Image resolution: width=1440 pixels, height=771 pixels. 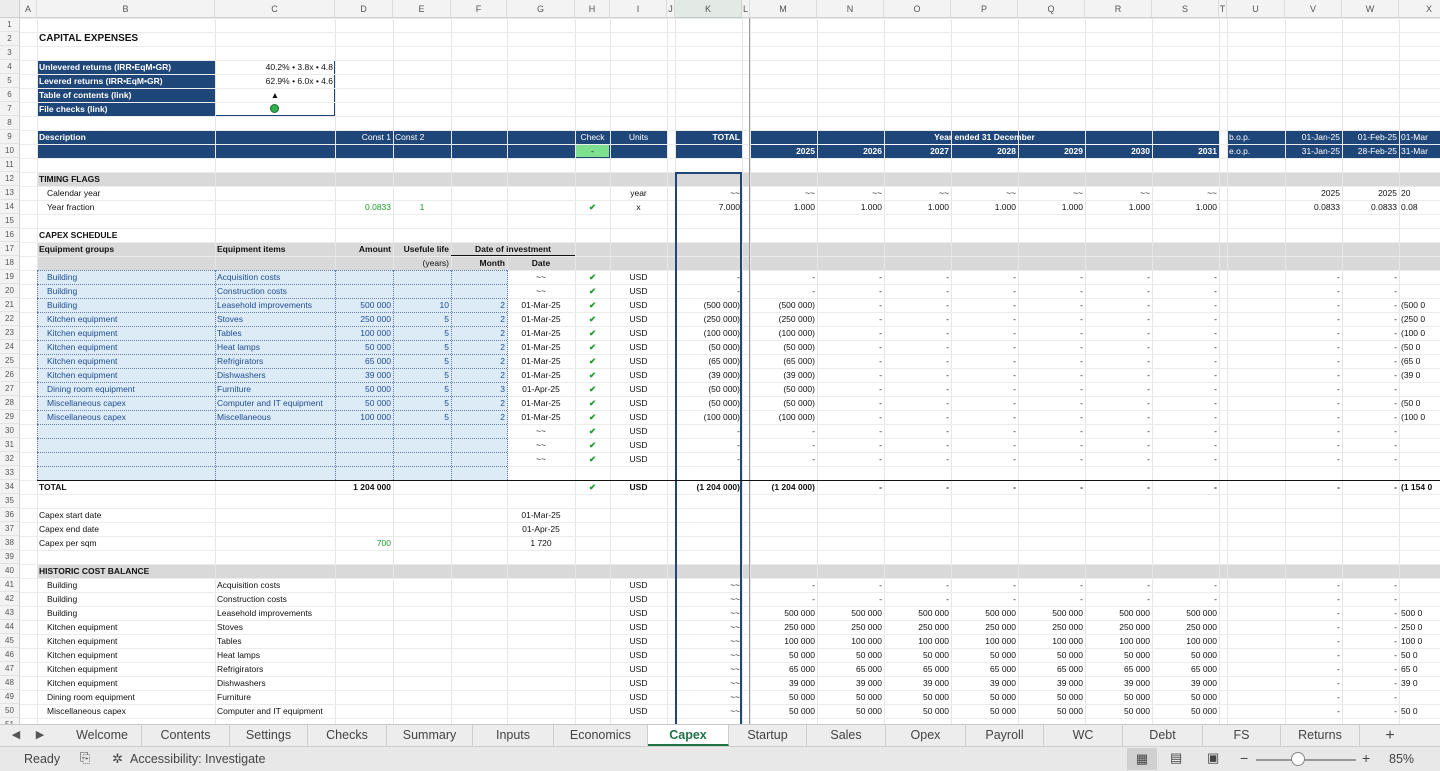 I want to click on cell: ✔, so click(x=592, y=445).